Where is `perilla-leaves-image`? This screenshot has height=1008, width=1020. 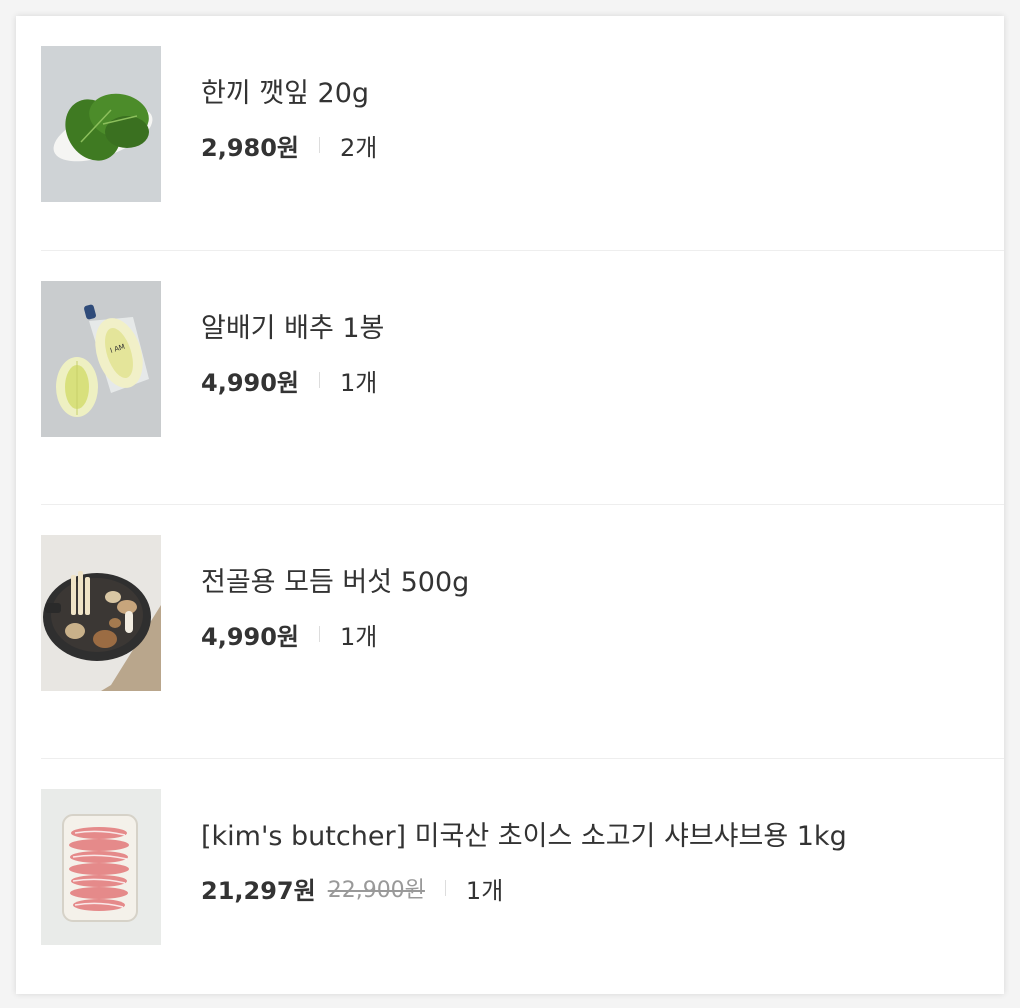 perilla-leaves-image is located at coordinates (101, 124).